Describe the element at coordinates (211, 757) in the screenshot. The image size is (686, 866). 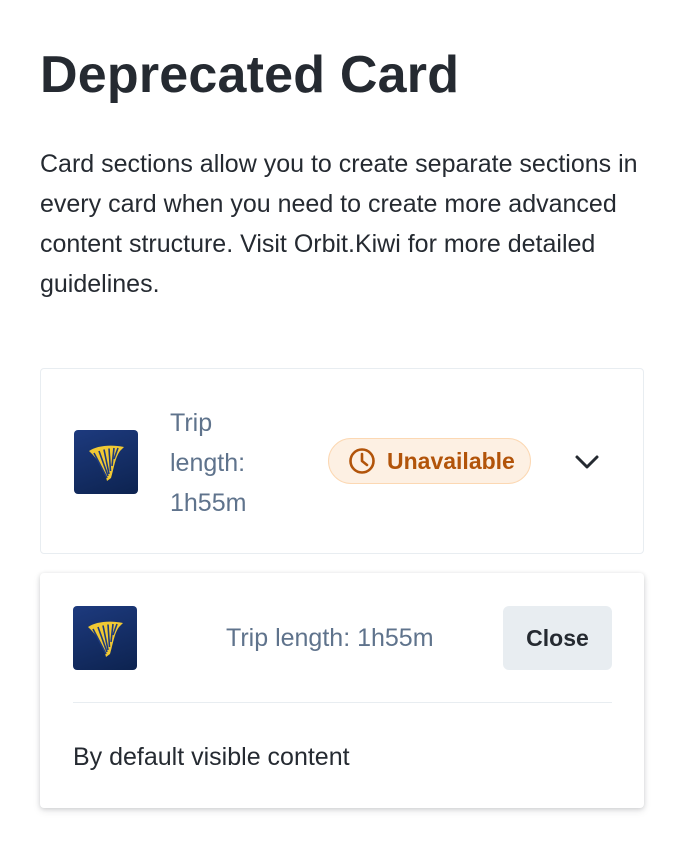
I see `card-section-content: By default visible content` at that location.